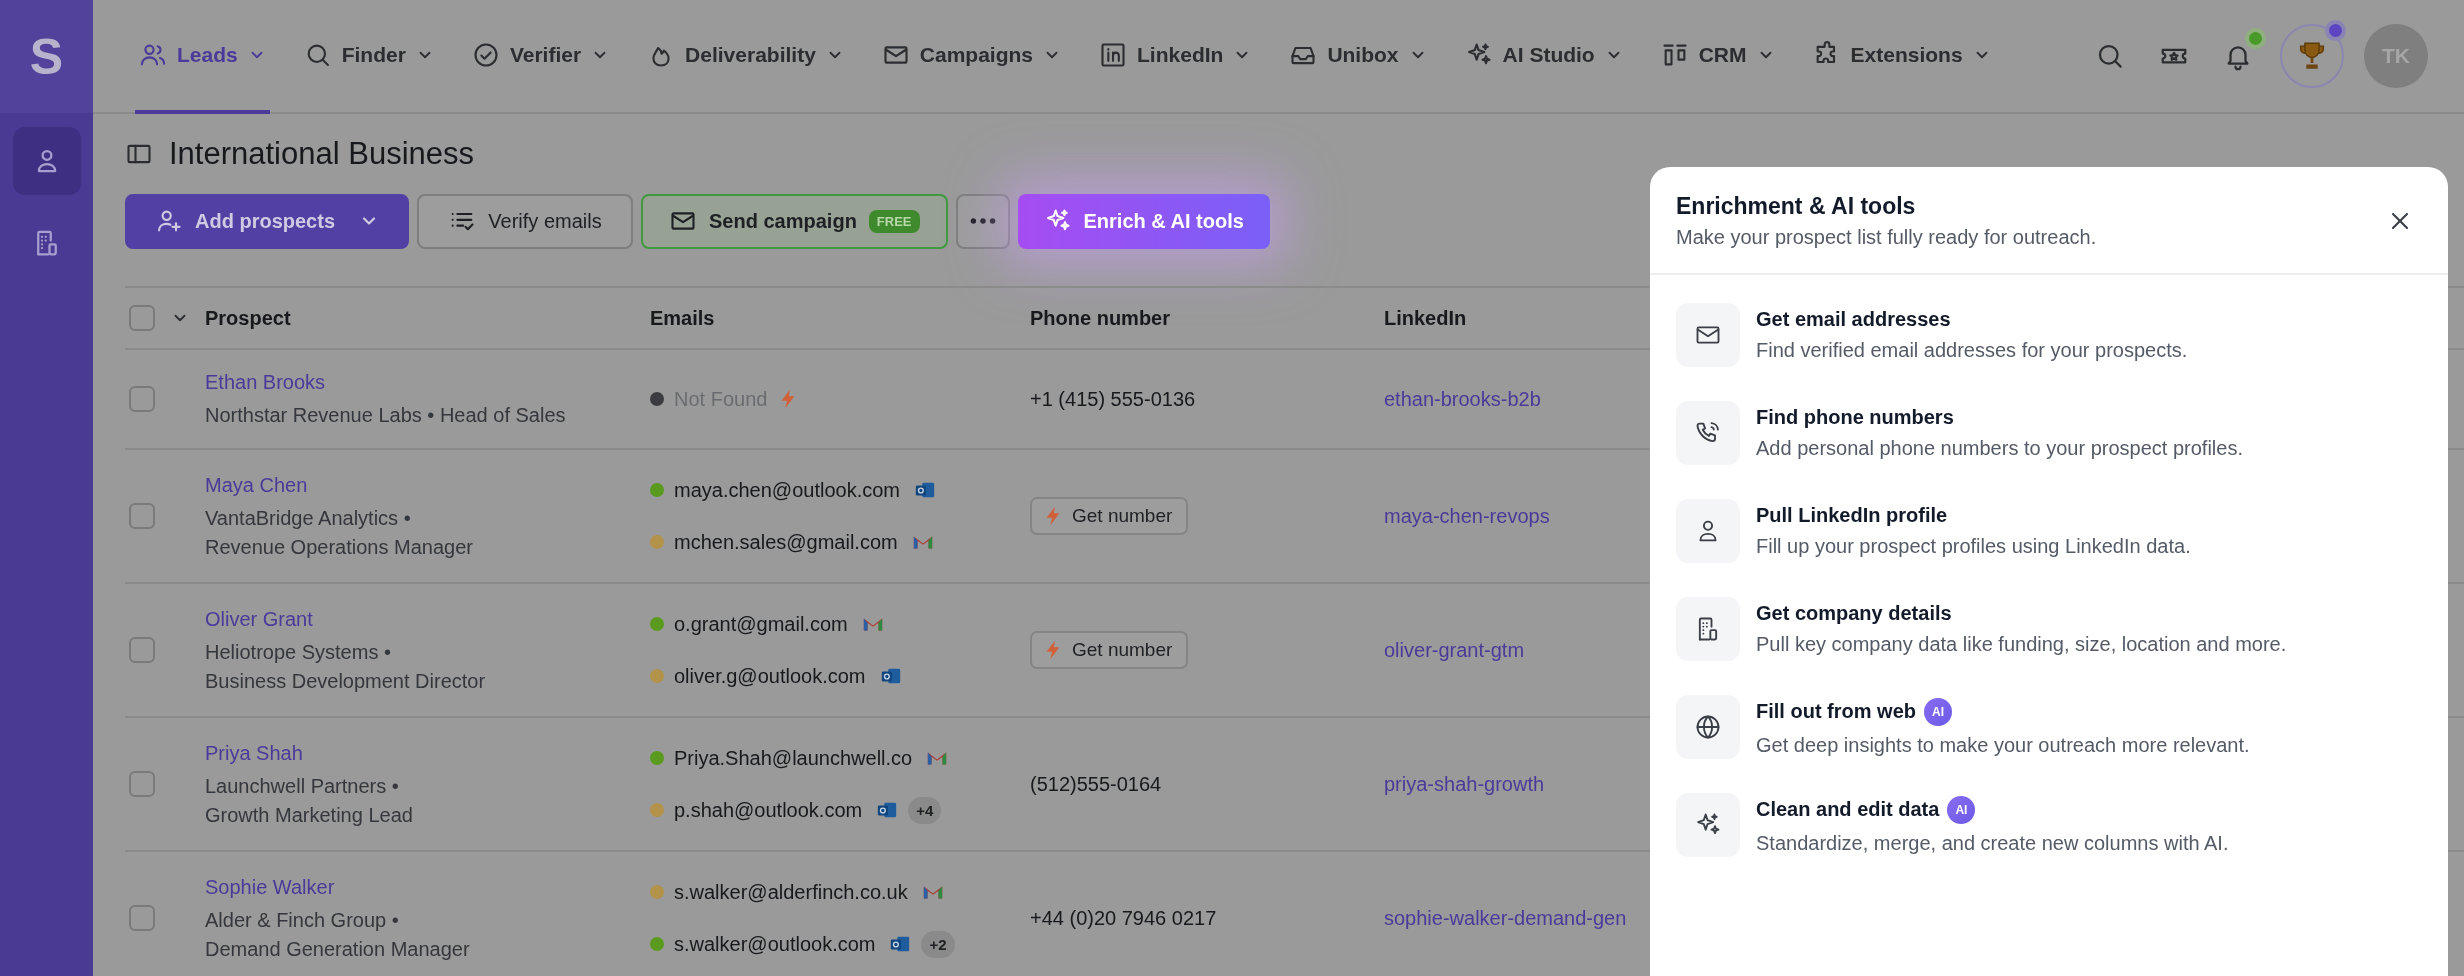  What do you see at coordinates (770, 676) in the screenshot?
I see `email-address: oliver.g@outlook.com` at bounding box center [770, 676].